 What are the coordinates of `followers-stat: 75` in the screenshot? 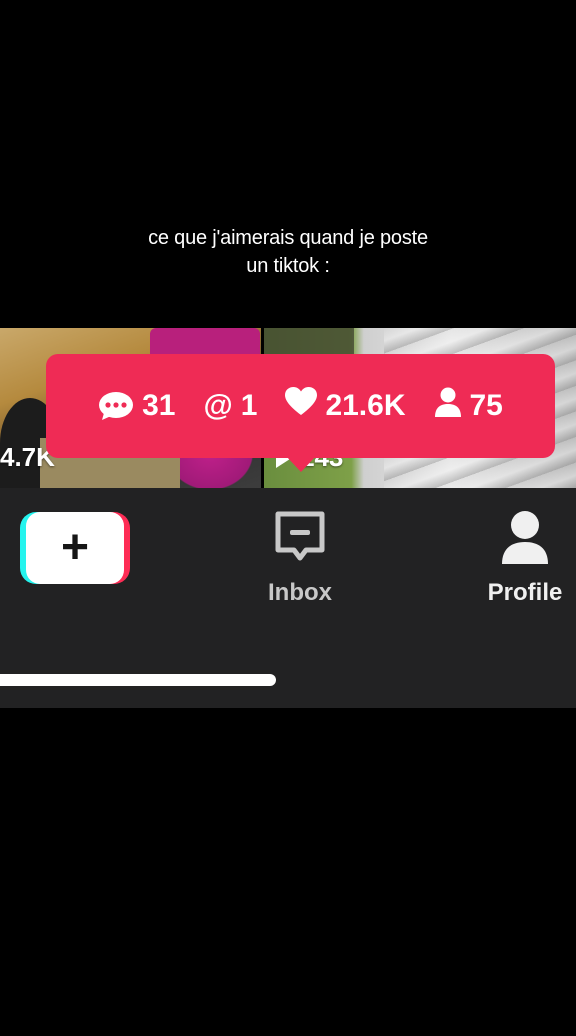 It's located at (468, 406).